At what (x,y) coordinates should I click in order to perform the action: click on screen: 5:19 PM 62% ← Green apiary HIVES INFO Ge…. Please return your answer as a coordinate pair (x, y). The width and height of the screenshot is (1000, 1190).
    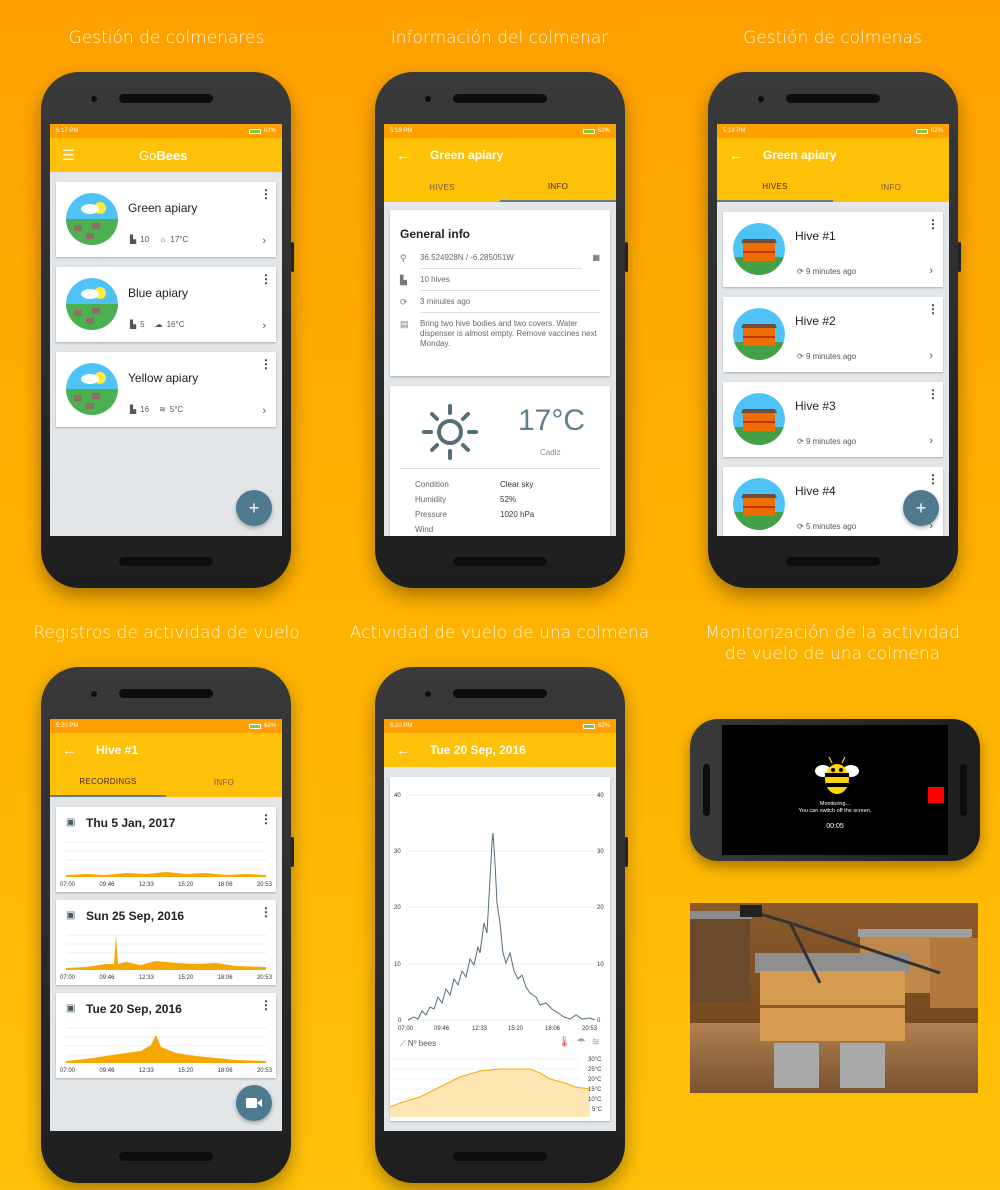
    Looking at the image, I should click on (500, 330).